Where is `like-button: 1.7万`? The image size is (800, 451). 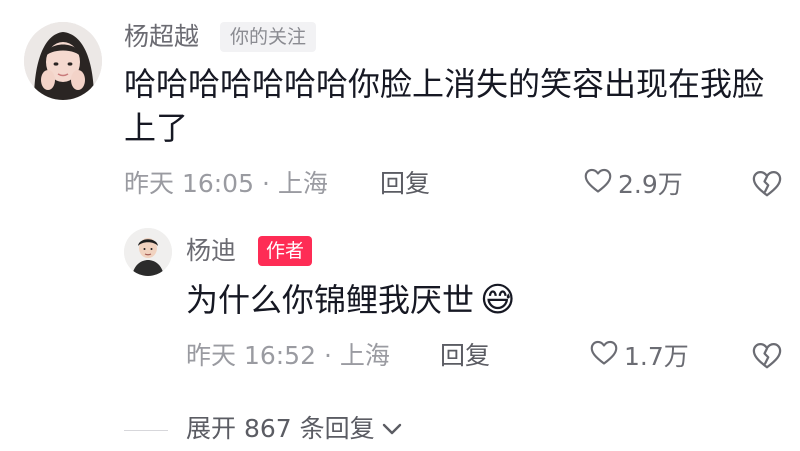 like-button: 1.7万 is located at coordinates (639, 357).